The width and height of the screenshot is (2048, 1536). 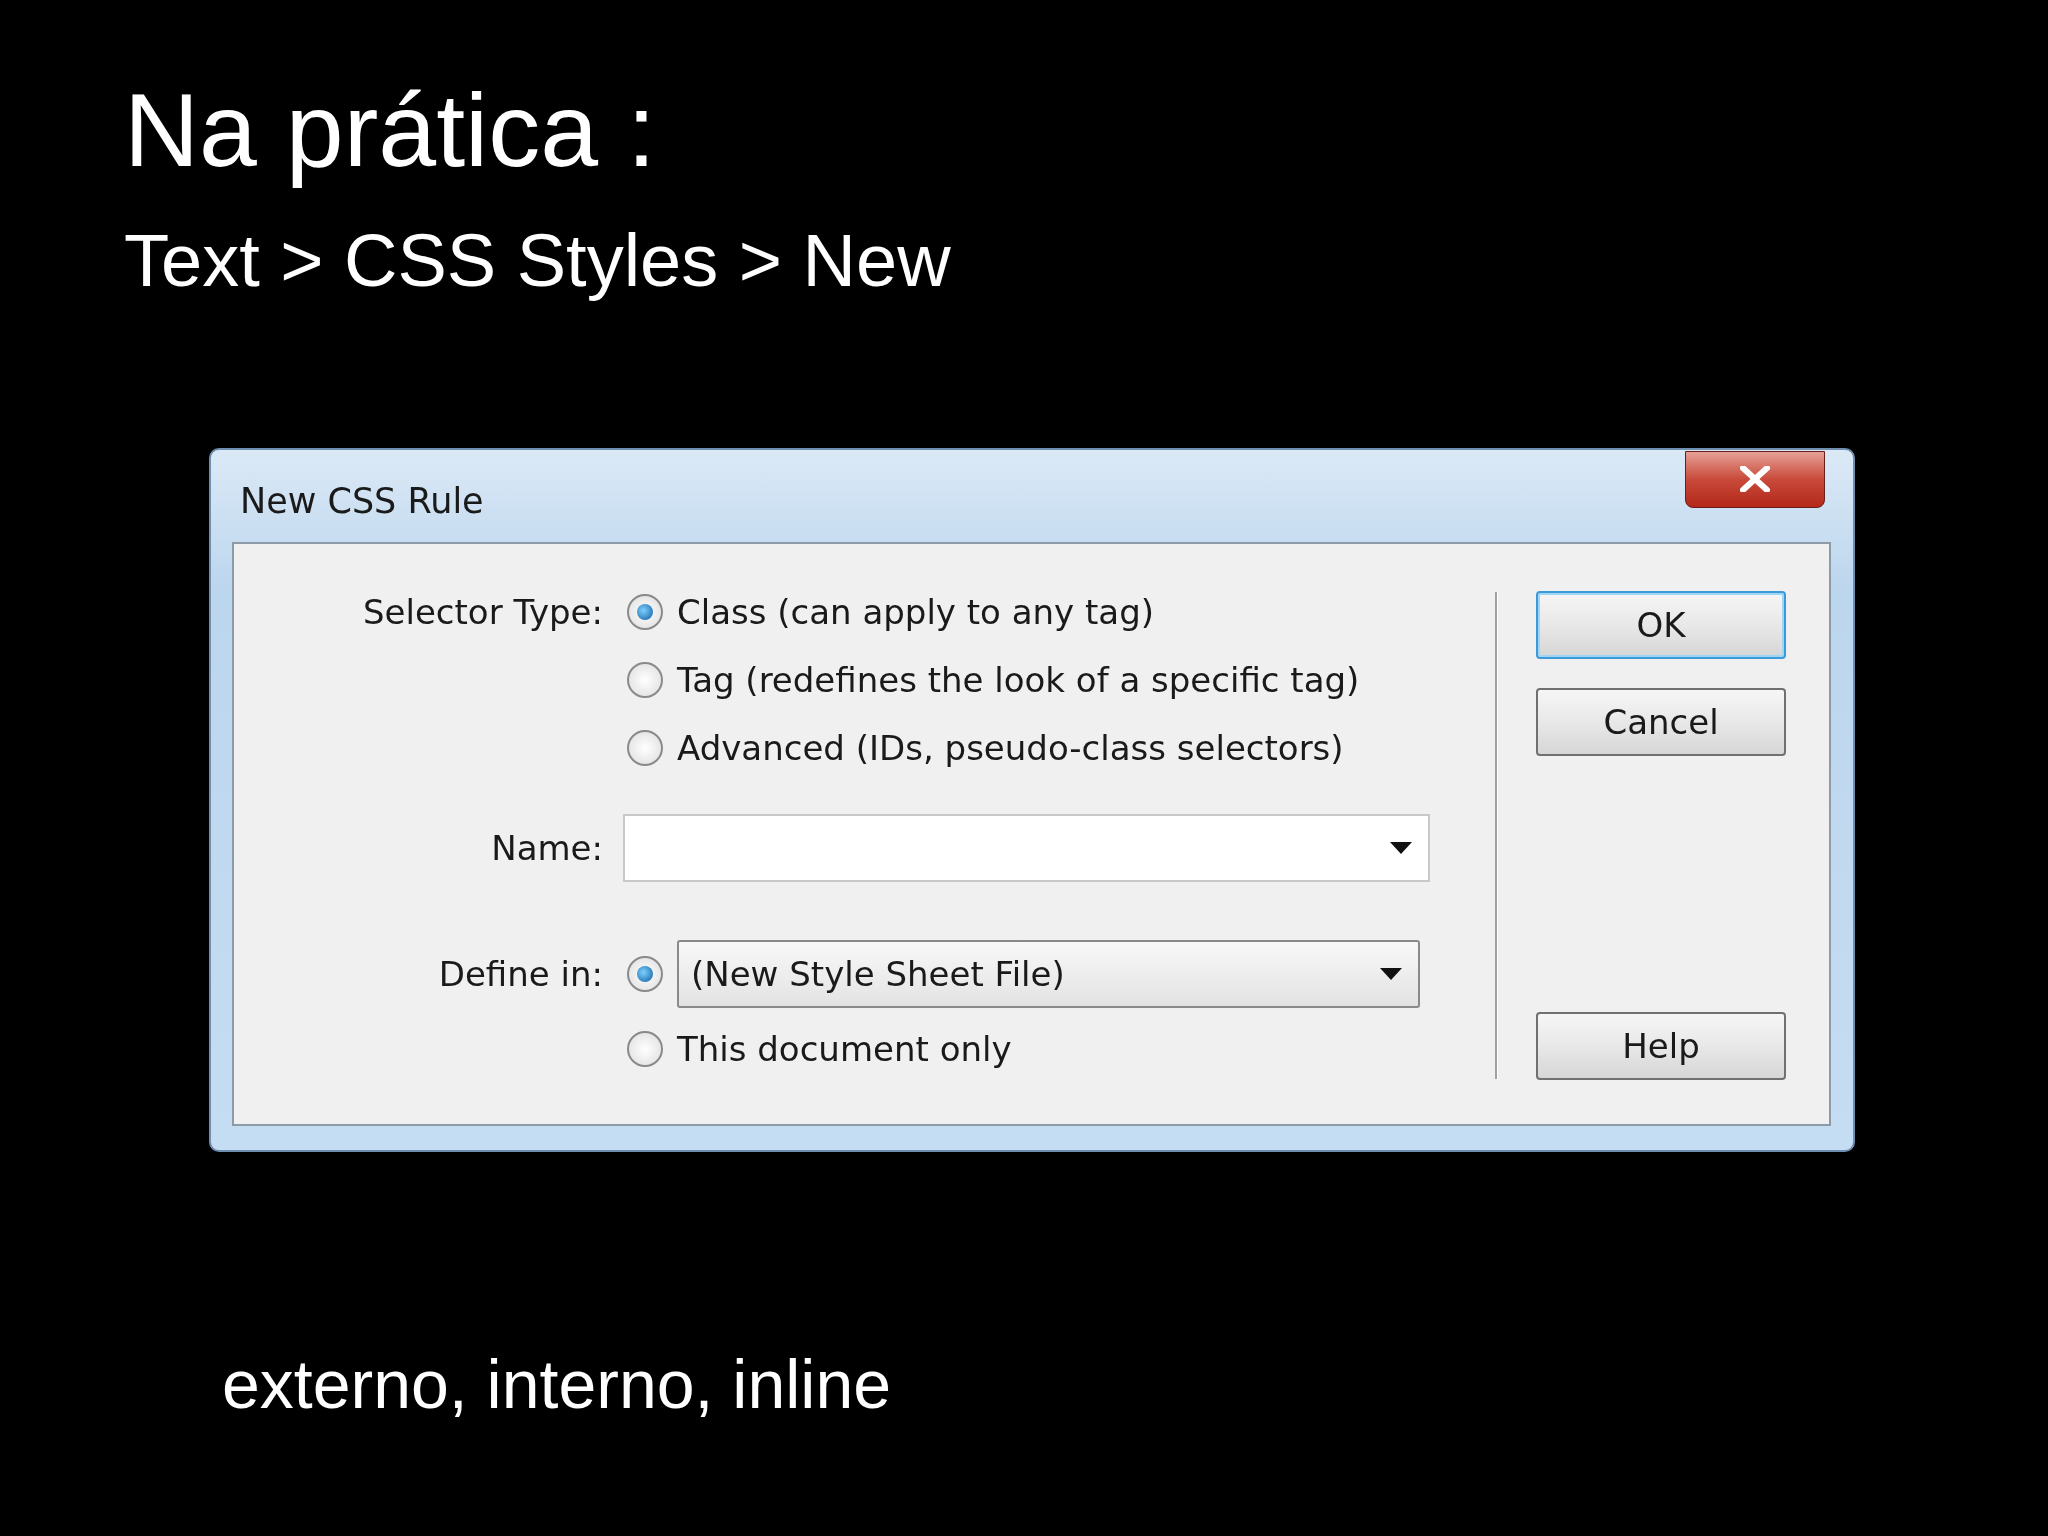 I want to click on option-label: Advanced (IDs, pseudo-class selectors), so click(x=1010, y=748).